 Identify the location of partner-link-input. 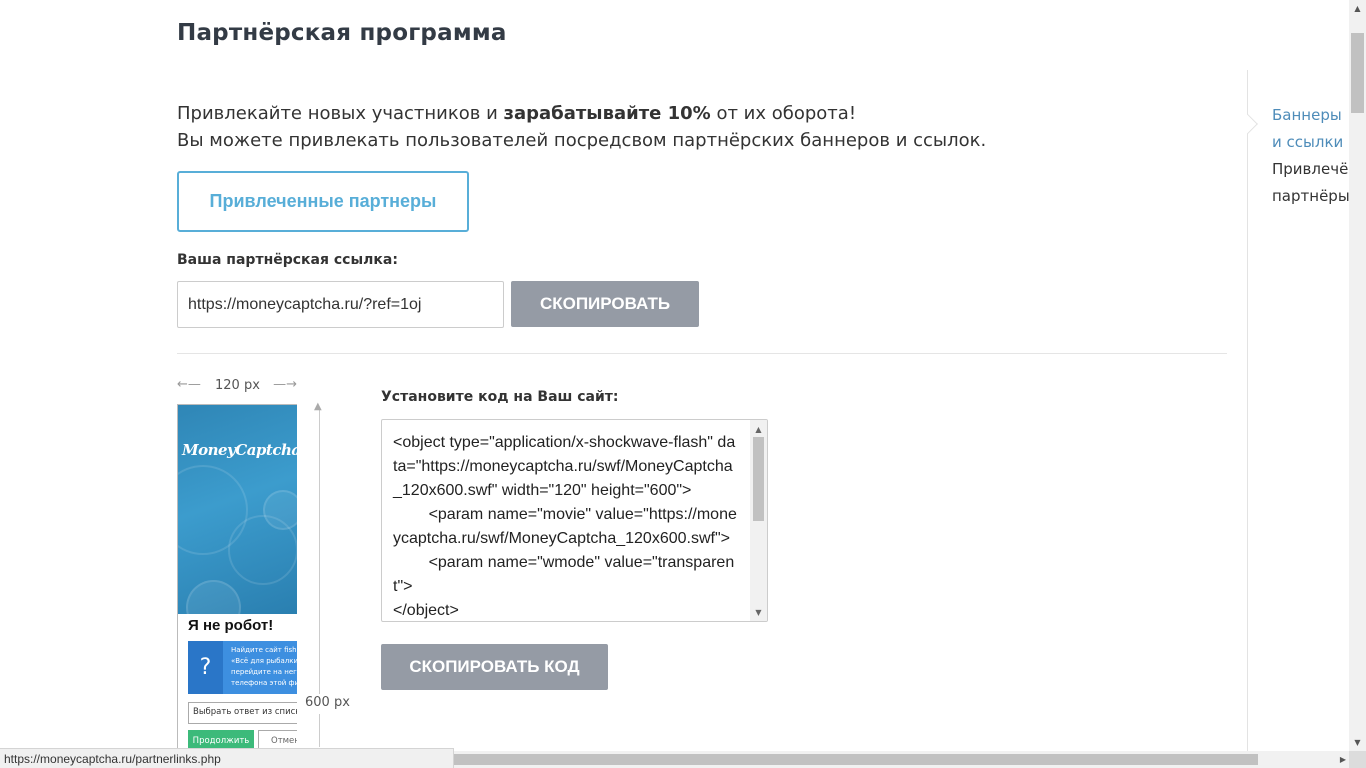
(340, 304).